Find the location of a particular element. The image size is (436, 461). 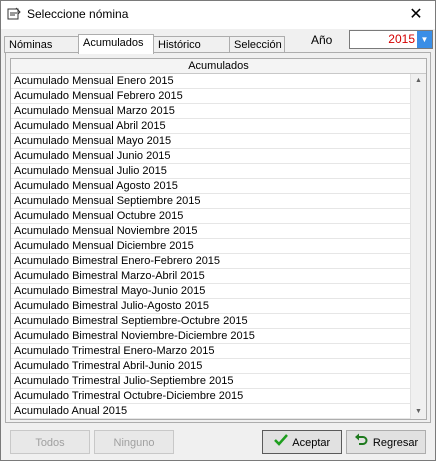

undo-arrow-icon is located at coordinates (361, 443).